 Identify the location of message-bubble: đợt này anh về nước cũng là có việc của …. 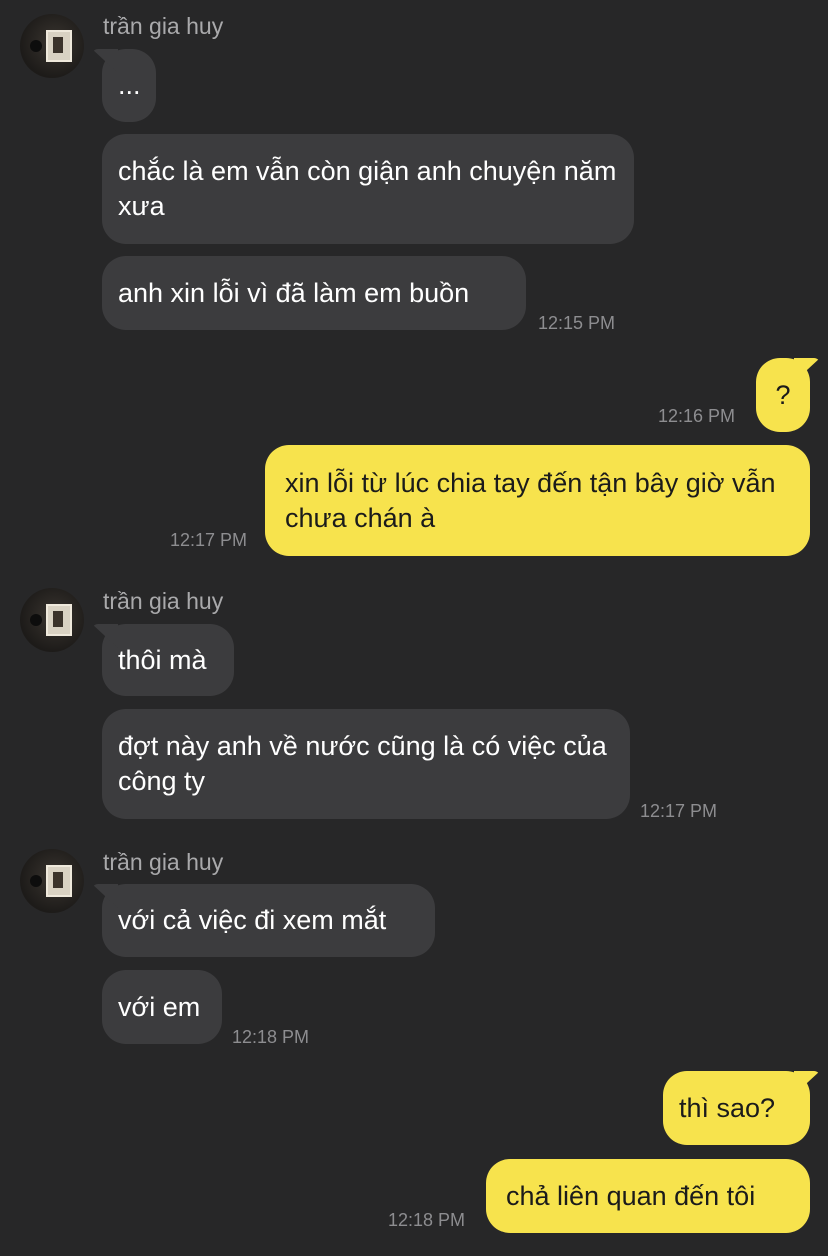
(366, 764).